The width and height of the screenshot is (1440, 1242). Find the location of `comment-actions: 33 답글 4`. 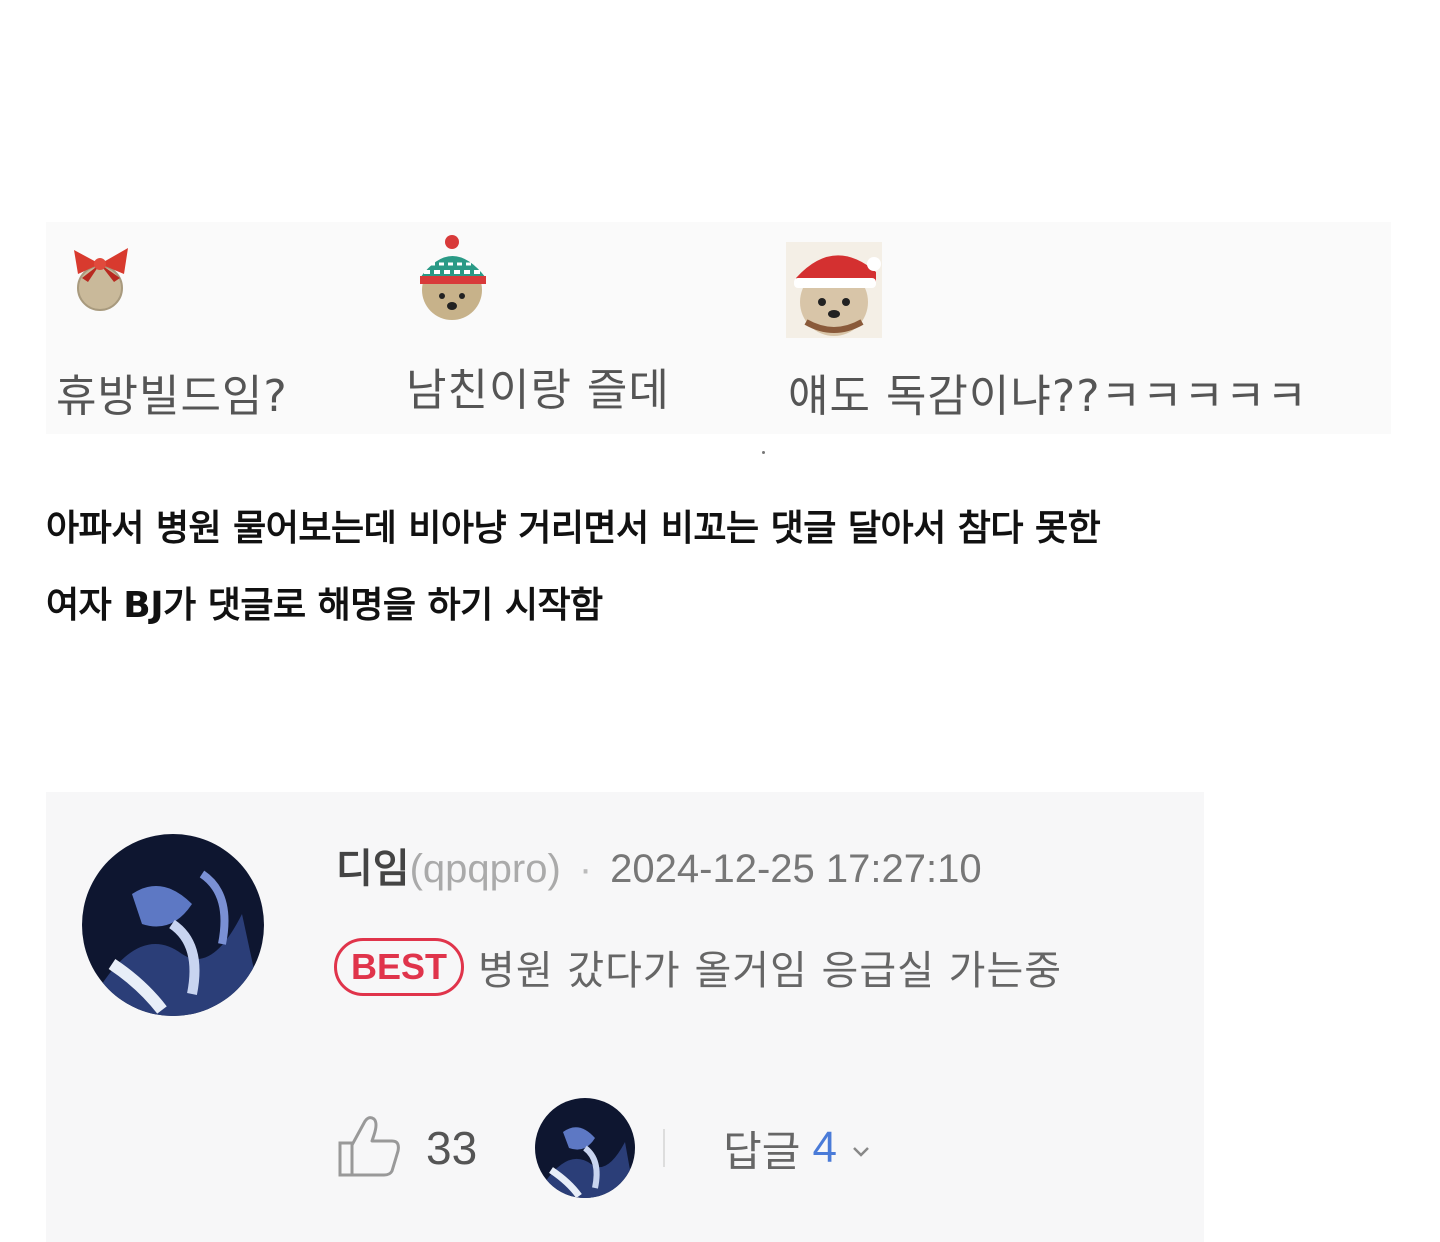

comment-actions: 33 답글 4 is located at coordinates (602, 1148).